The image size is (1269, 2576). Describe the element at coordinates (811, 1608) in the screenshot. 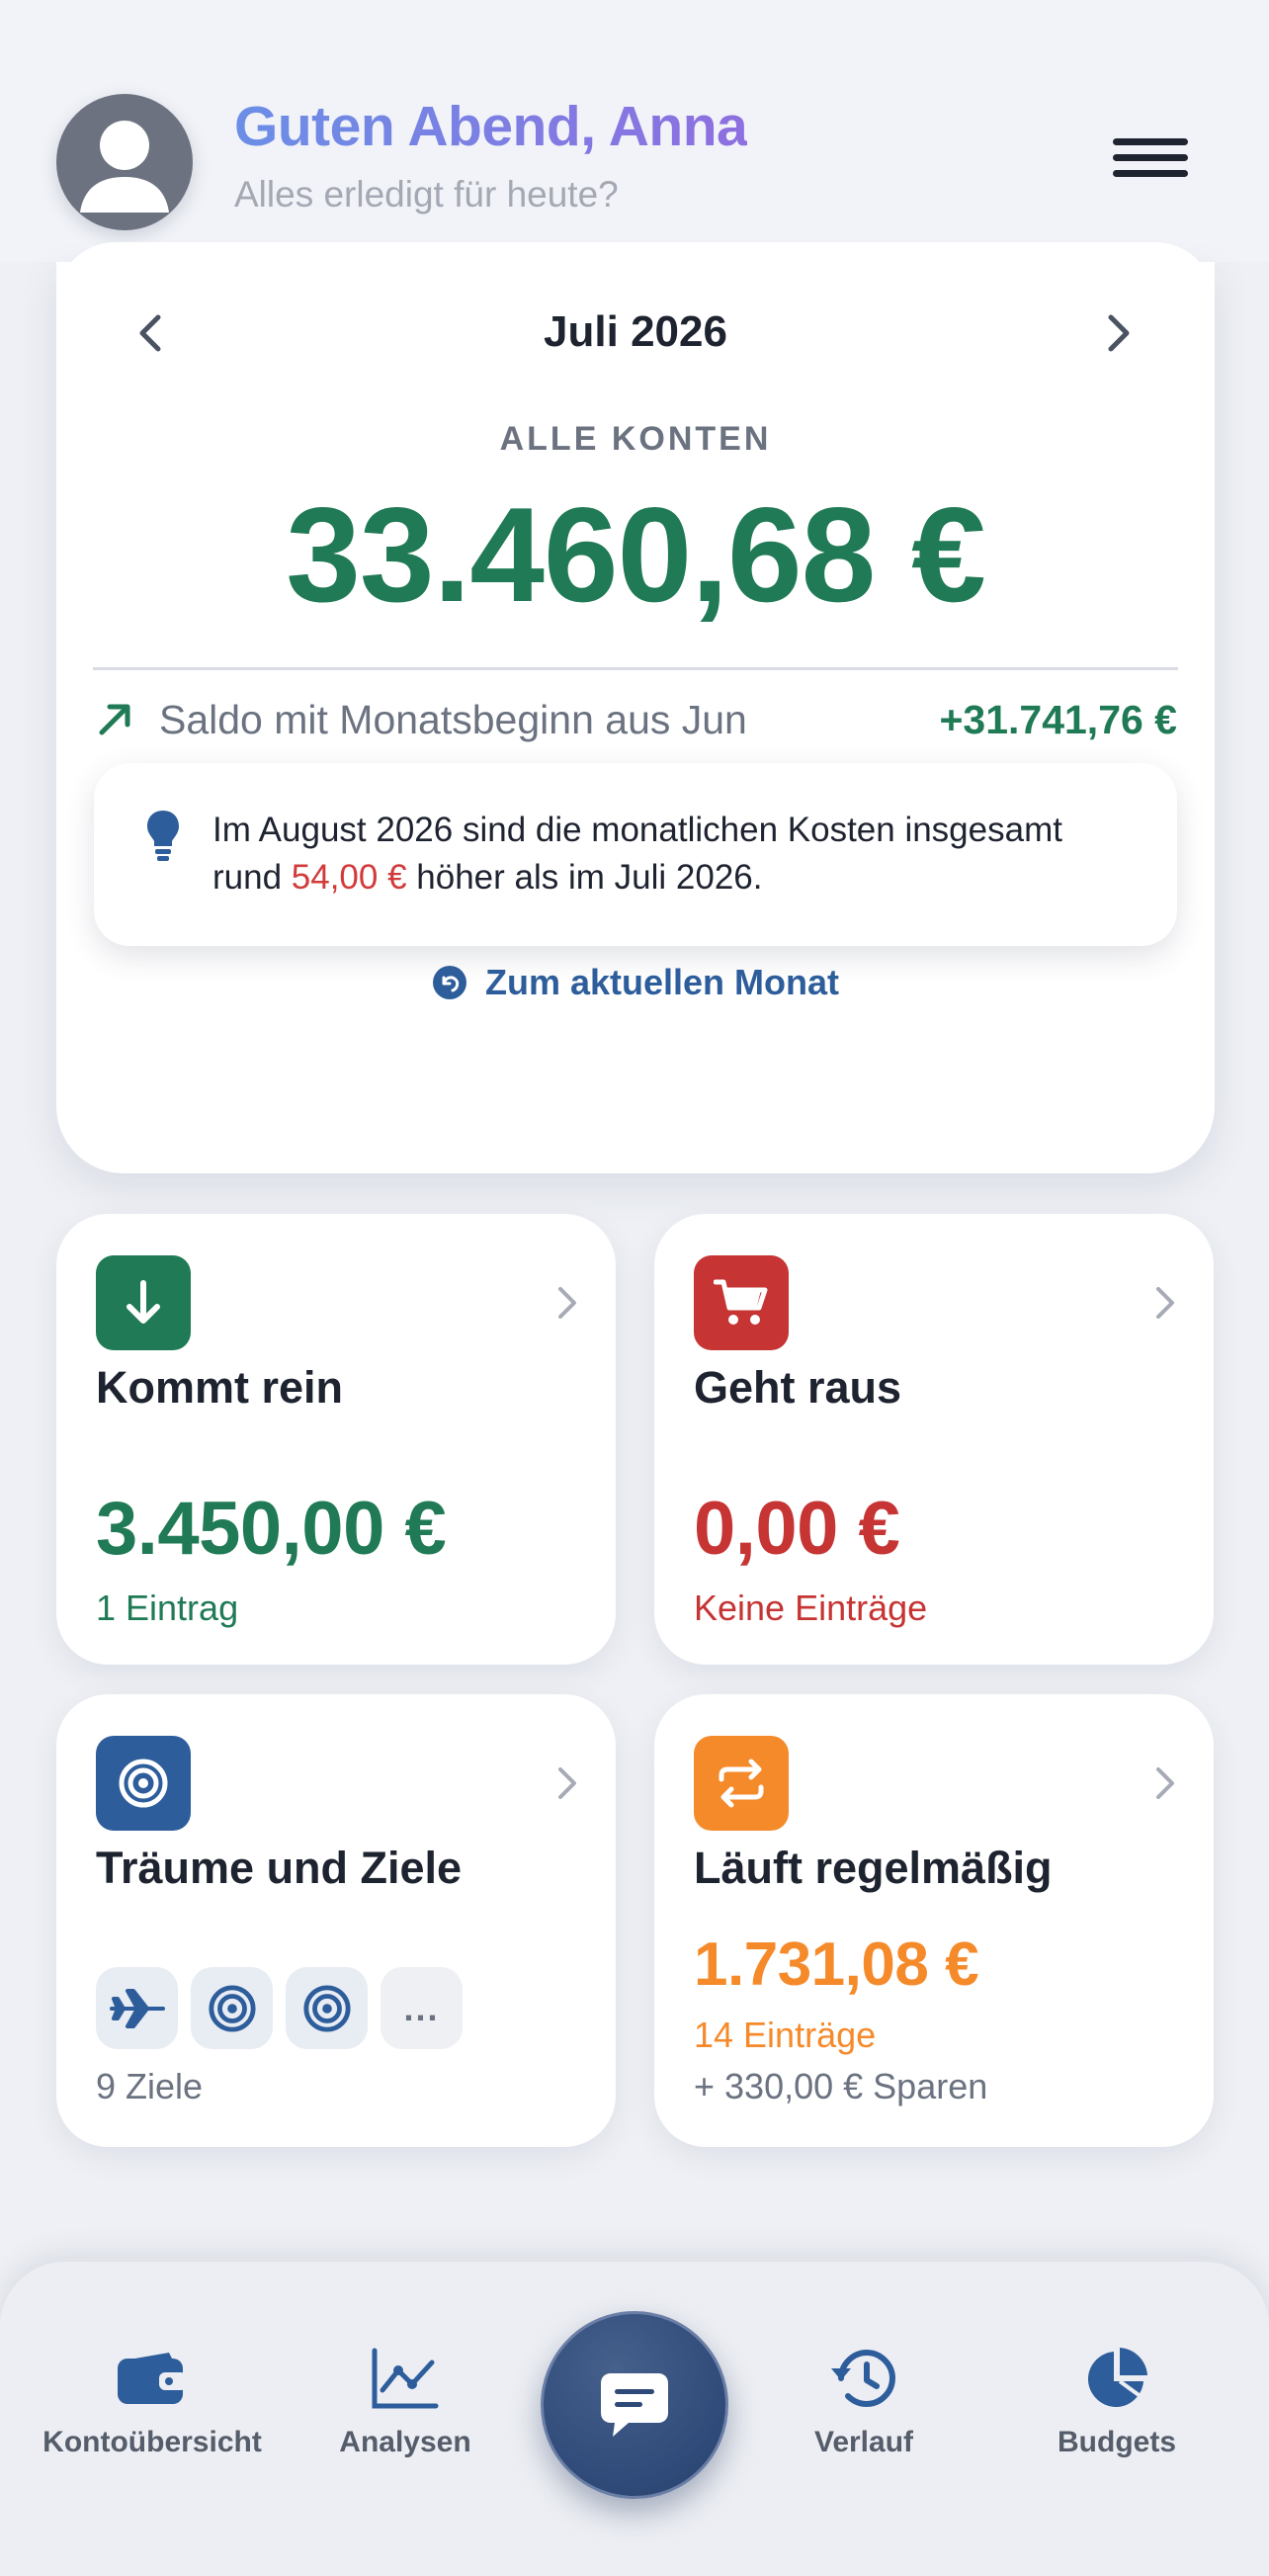

I see `expenses-count: Keine Einträge` at that location.